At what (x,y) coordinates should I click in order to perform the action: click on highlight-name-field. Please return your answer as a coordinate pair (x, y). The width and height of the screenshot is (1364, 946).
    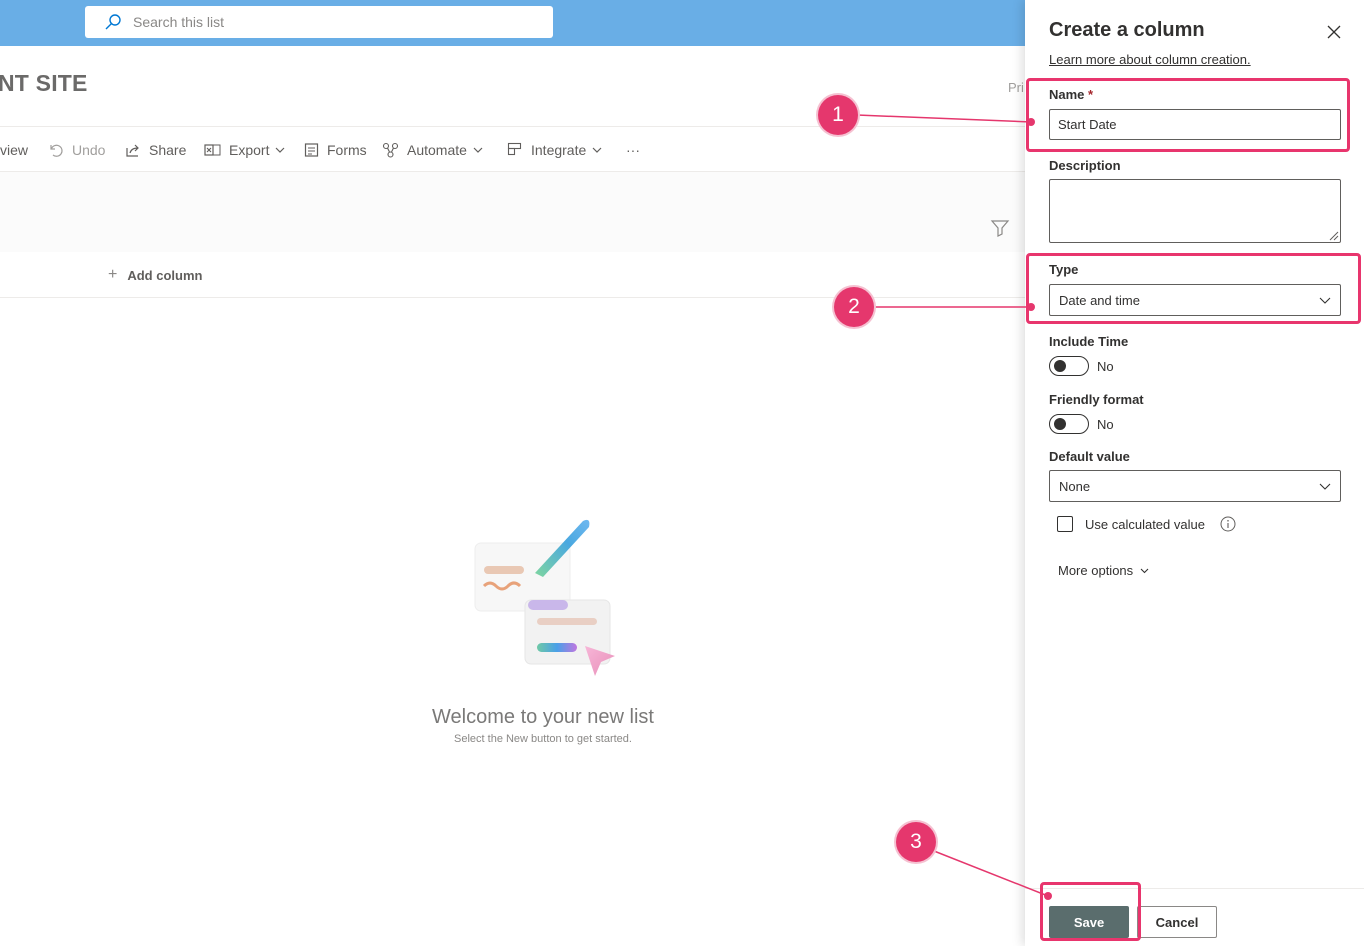
    Looking at the image, I should click on (1188, 115).